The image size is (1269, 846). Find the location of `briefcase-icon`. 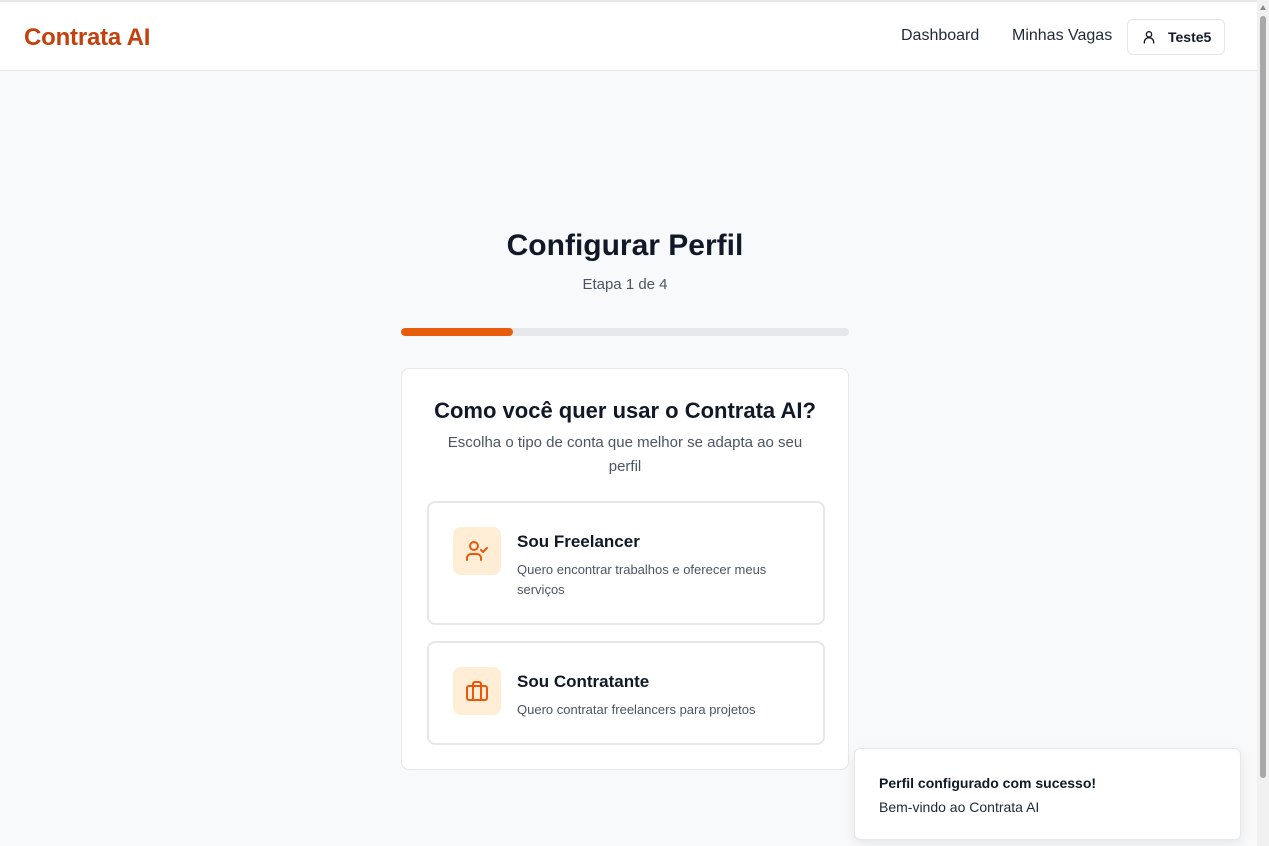

briefcase-icon is located at coordinates (477, 691).